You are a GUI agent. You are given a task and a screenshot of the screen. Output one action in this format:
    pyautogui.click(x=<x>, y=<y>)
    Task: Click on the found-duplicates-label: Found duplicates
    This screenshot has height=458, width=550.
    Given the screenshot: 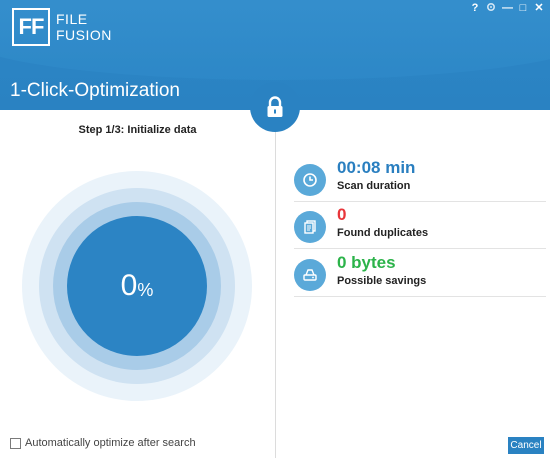 What is the action you would take?
    pyautogui.click(x=383, y=233)
    